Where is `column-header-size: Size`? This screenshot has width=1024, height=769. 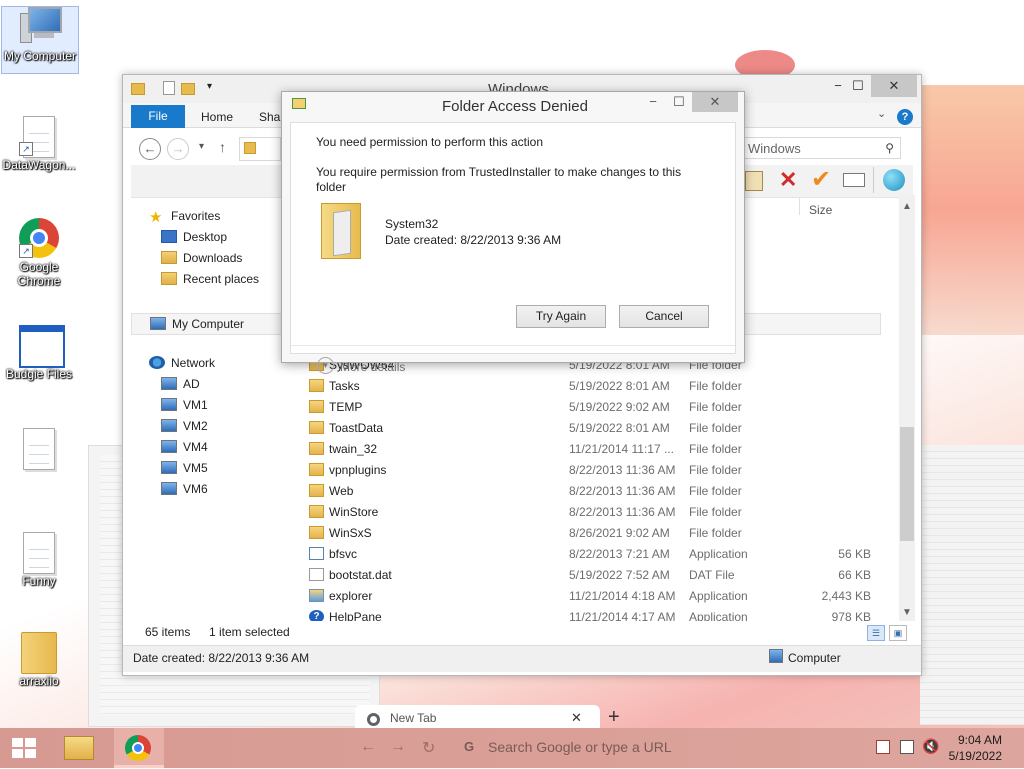
column-header-size: Size is located at coordinates (820, 210).